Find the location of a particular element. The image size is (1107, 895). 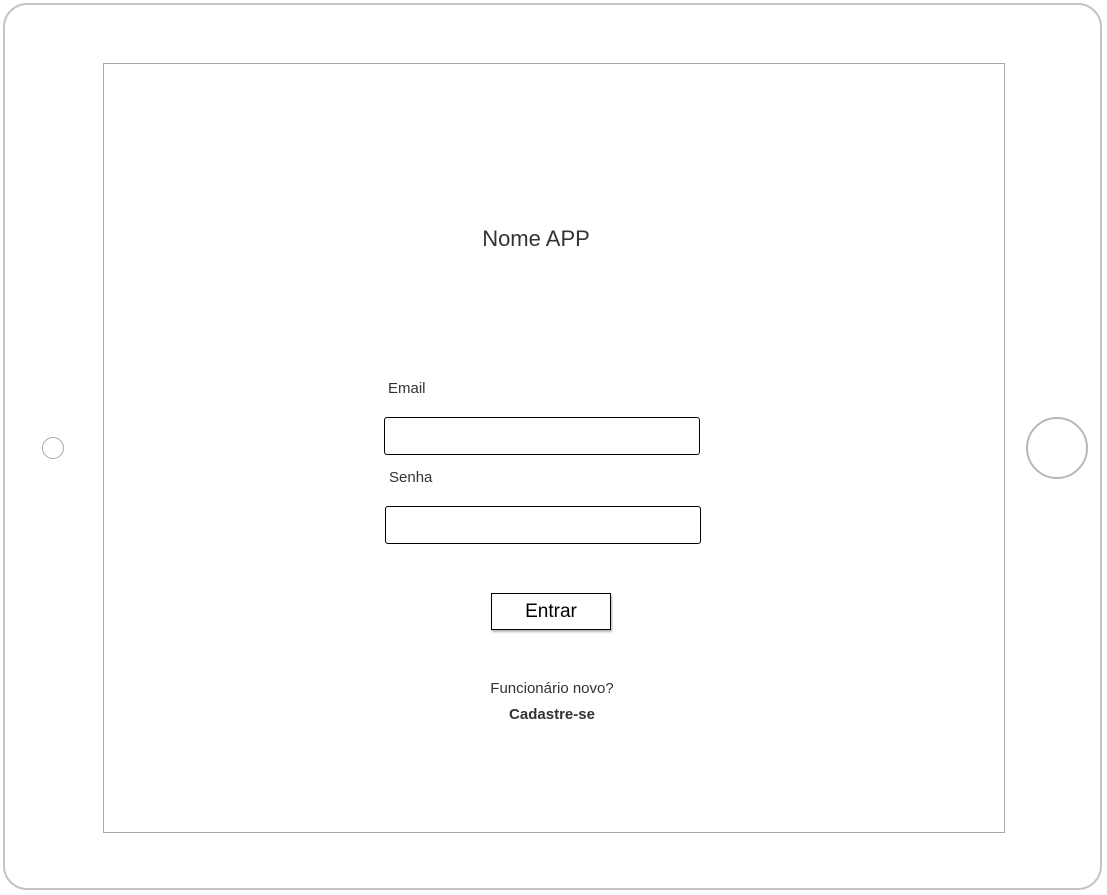

app-title: Nome APP is located at coordinates (536, 238).